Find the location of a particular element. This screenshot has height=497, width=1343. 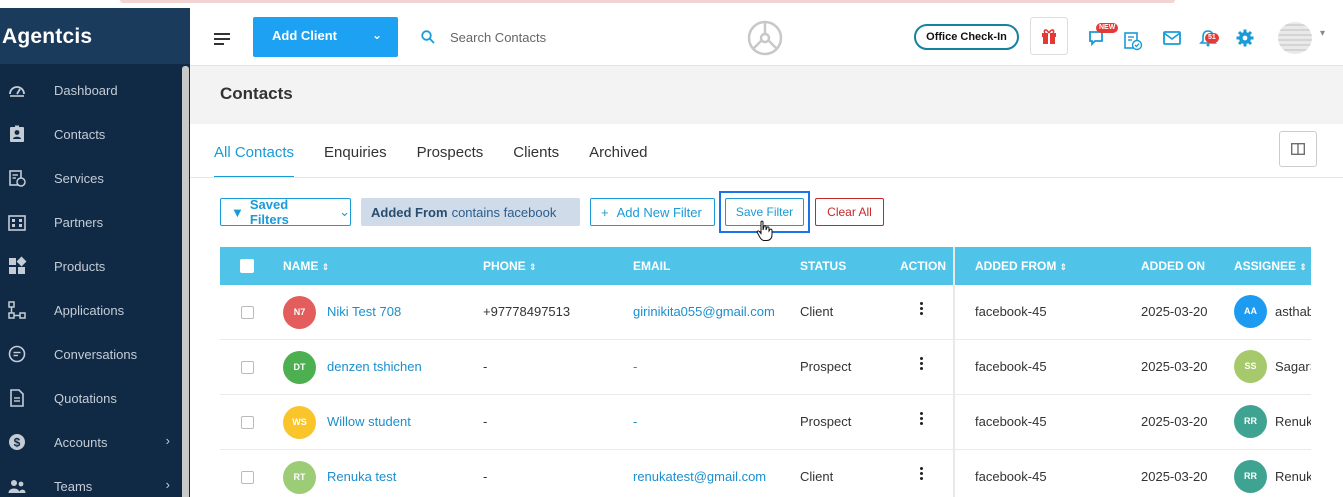

tab-clients: Clients is located at coordinates (536, 161).